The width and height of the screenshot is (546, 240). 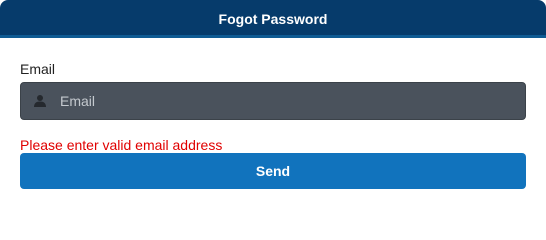 I want to click on panel-title: Fogot Password, so click(x=273, y=19).